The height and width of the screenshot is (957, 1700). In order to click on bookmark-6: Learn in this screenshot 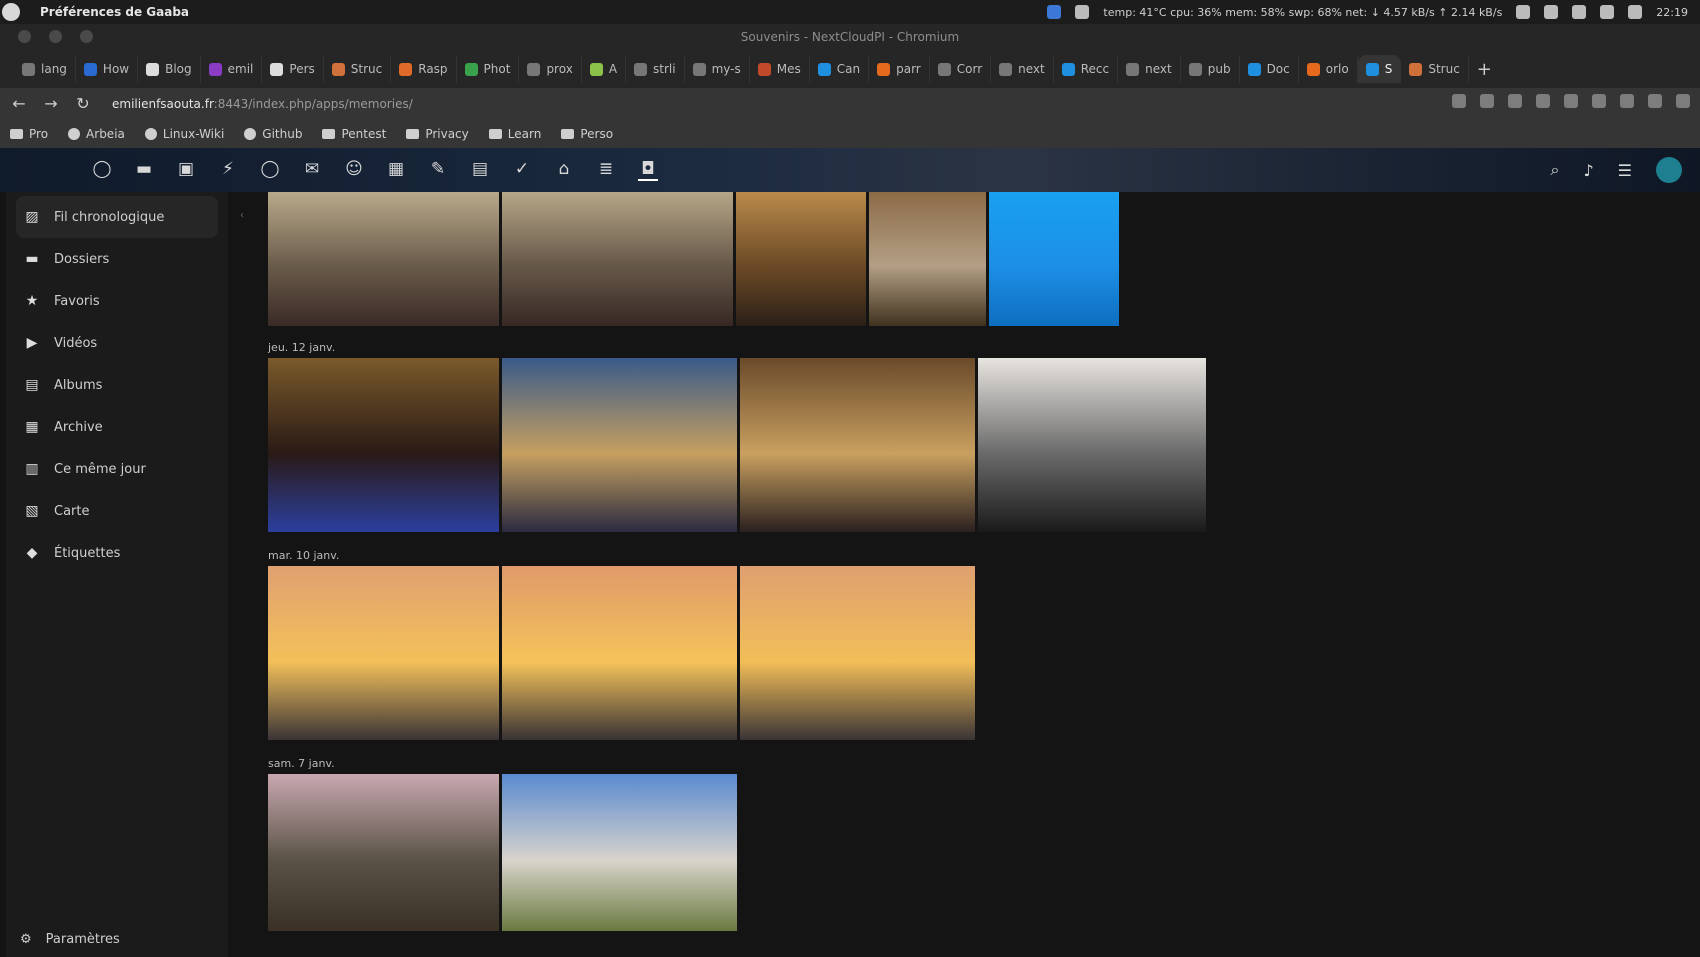, I will do `click(514, 134)`.